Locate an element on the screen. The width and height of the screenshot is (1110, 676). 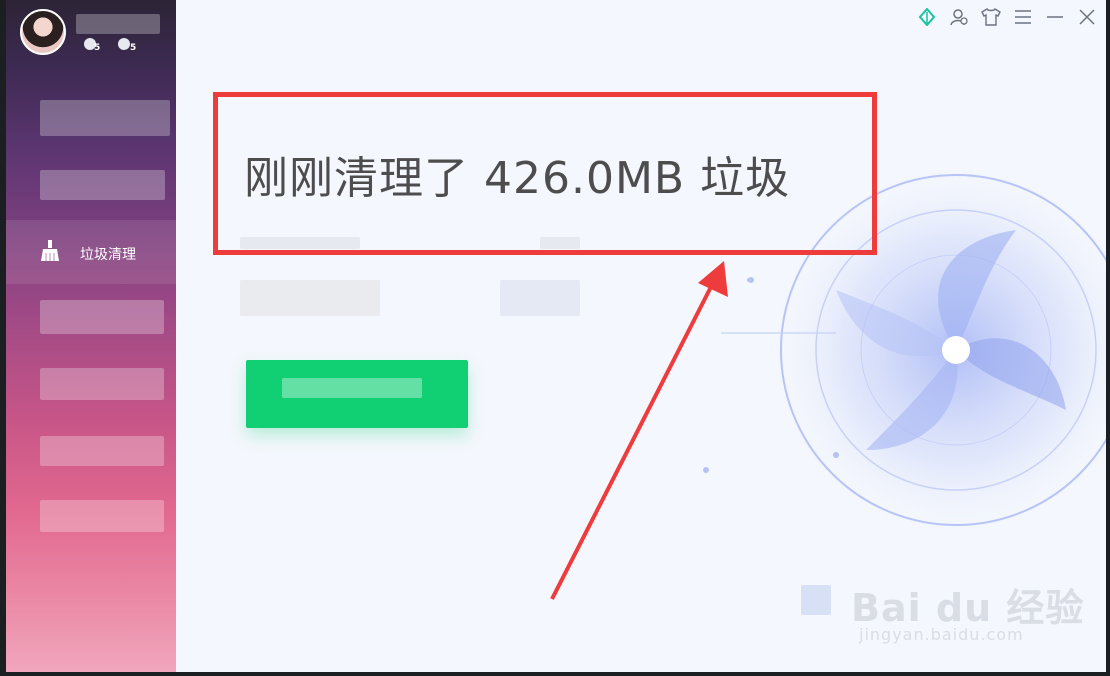
sidebar-item-label: 垃圾清理 is located at coordinates (108, 255).